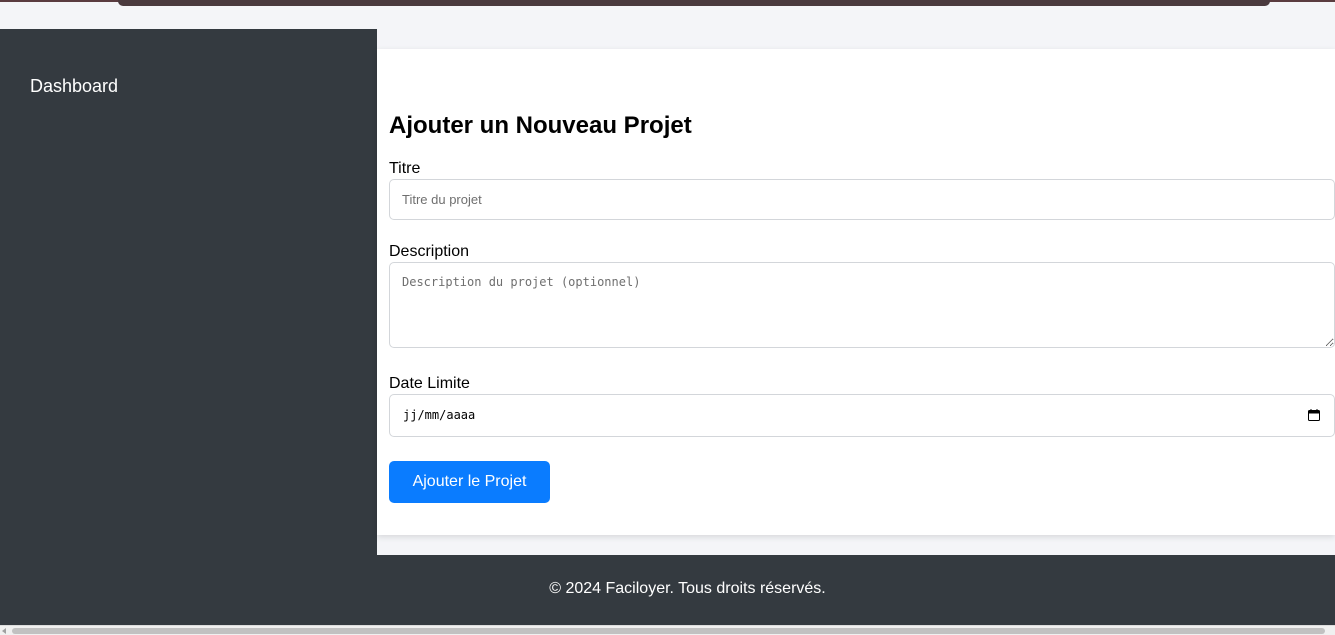 The width and height of the screenshot is (1335, 635). I want to click on title-input, so click(862, 199).